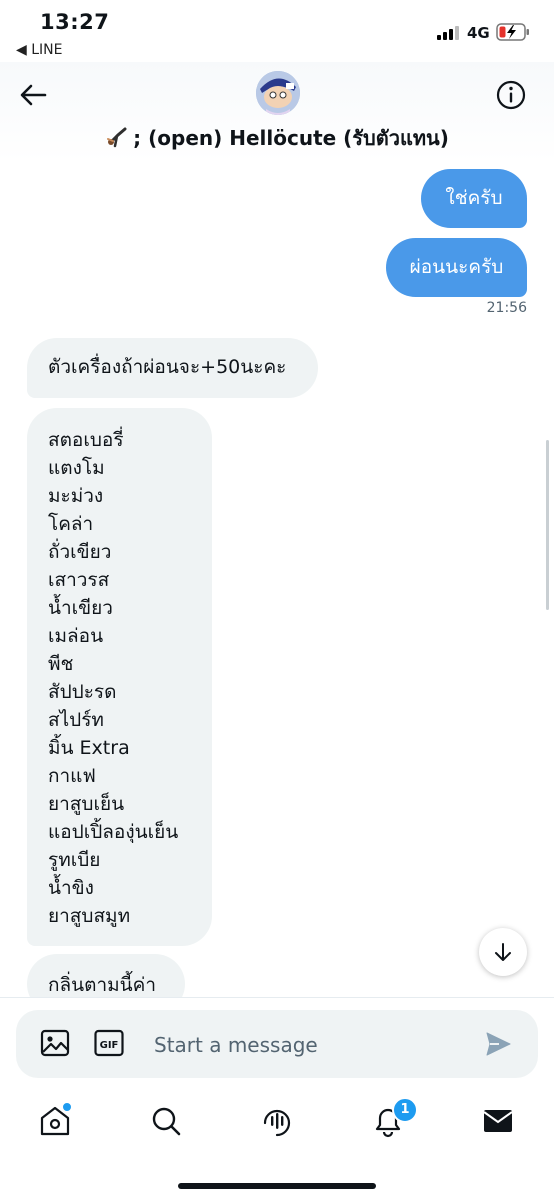 Image resolution: width=554 pixels, height=1200 pixels. I want to click on composer-area: GIF, so click(277, 1042).